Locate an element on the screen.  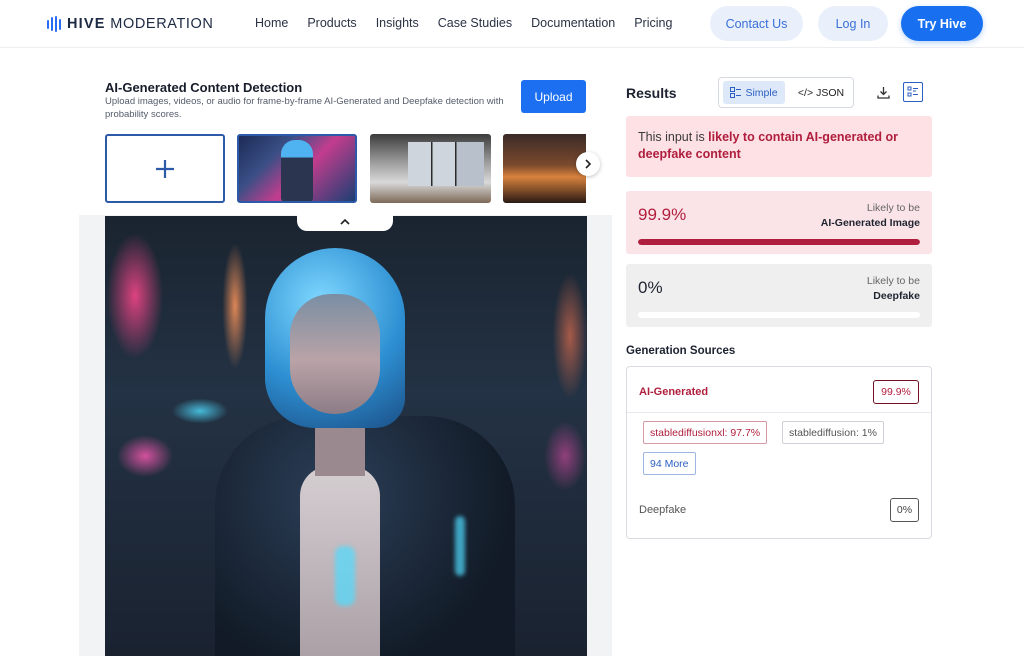
download-icon is located at coordinates (883, 92).